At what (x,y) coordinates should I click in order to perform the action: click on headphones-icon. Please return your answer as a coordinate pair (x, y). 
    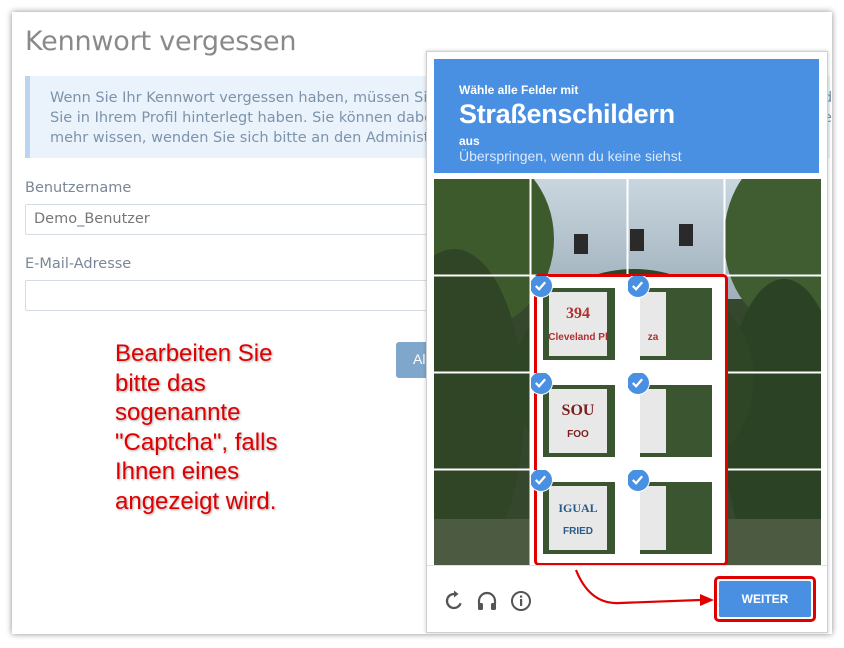
    Looking at the image, I should click on (487, 601).